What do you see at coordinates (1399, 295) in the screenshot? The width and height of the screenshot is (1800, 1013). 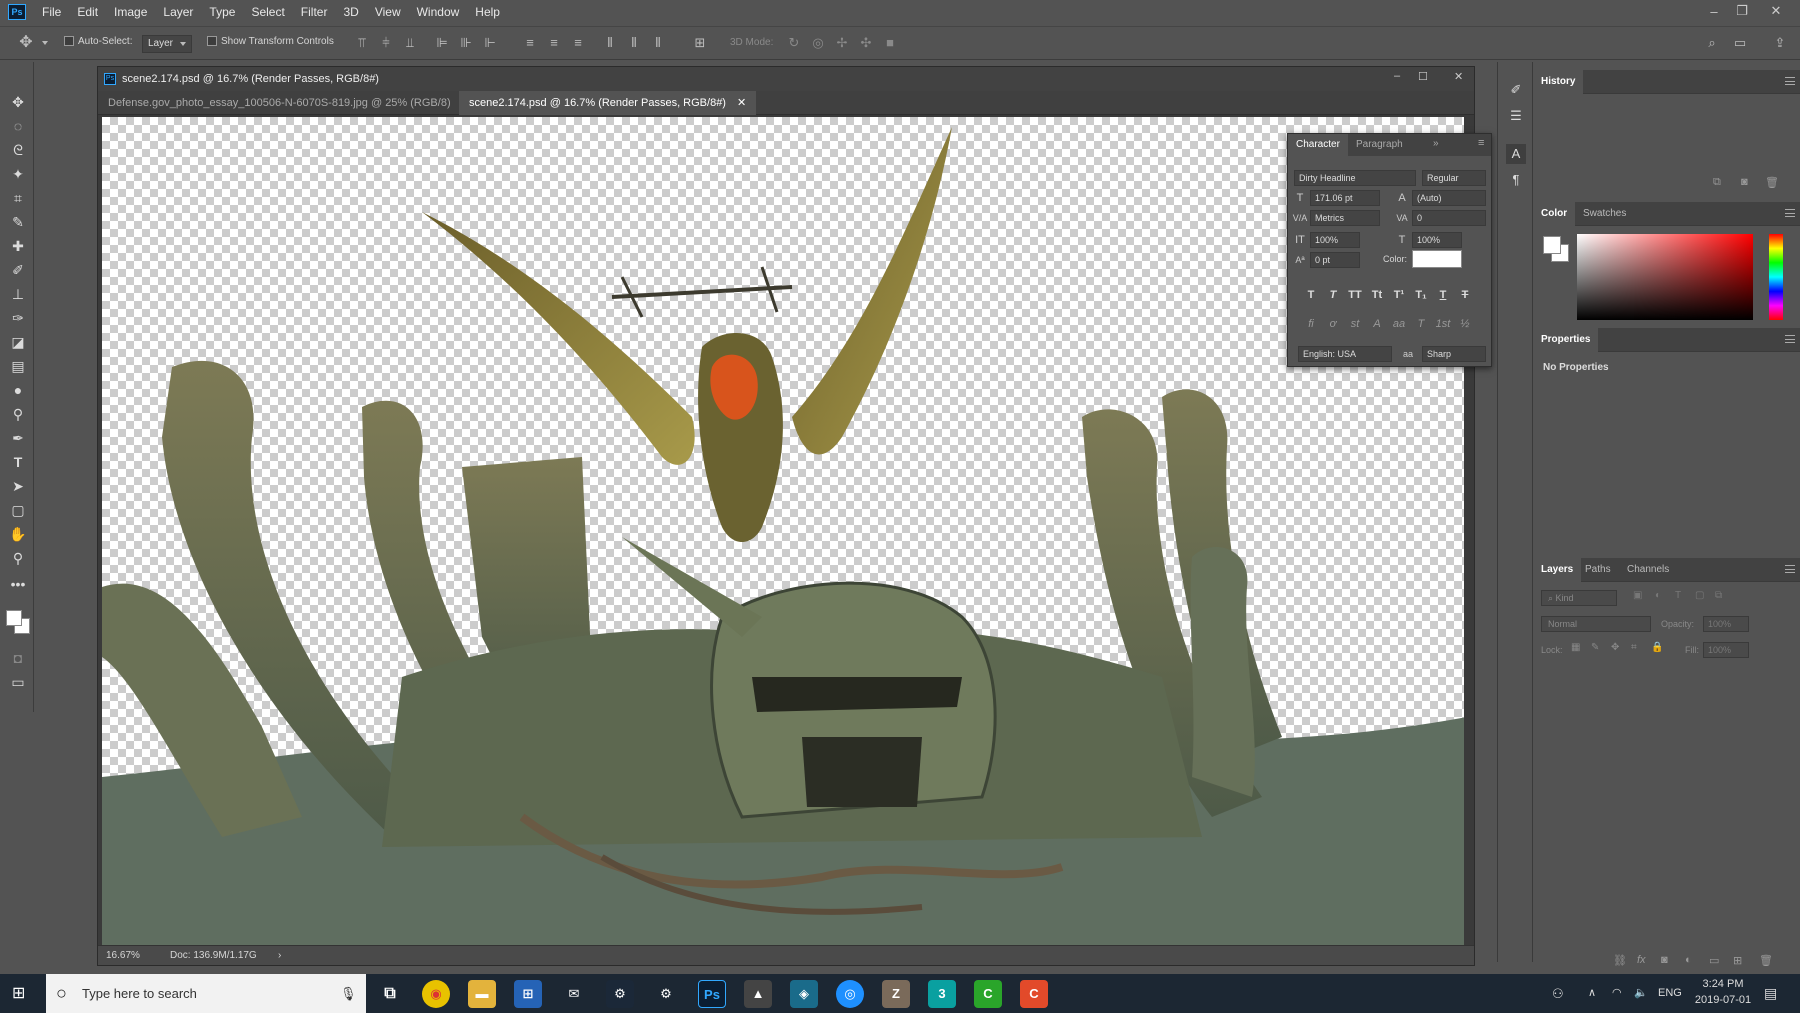 I see `superscript-button: T¹` at bounding box center [1399, 295].